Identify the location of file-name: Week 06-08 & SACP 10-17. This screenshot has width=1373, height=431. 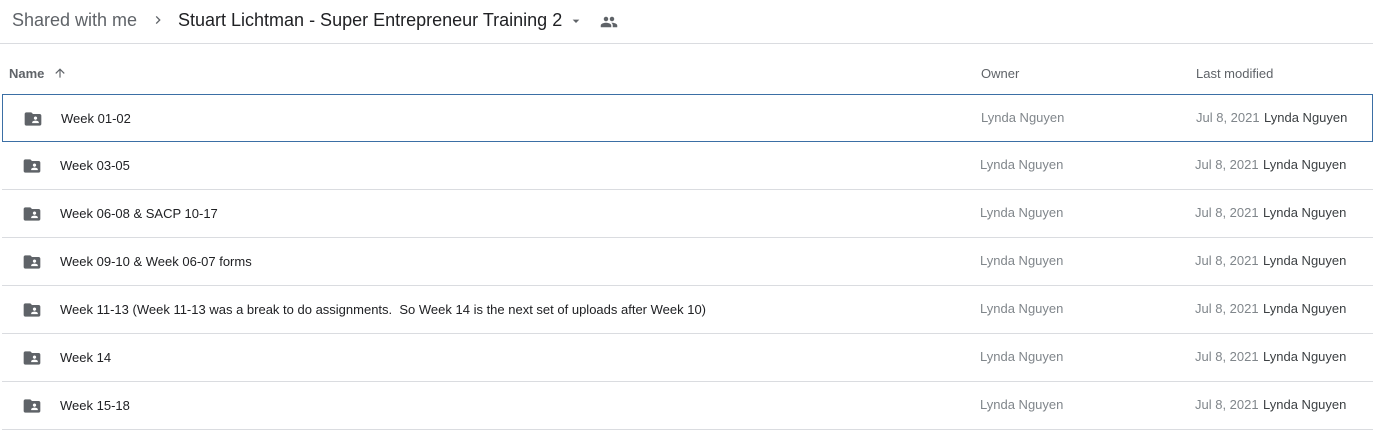
(139, 214).